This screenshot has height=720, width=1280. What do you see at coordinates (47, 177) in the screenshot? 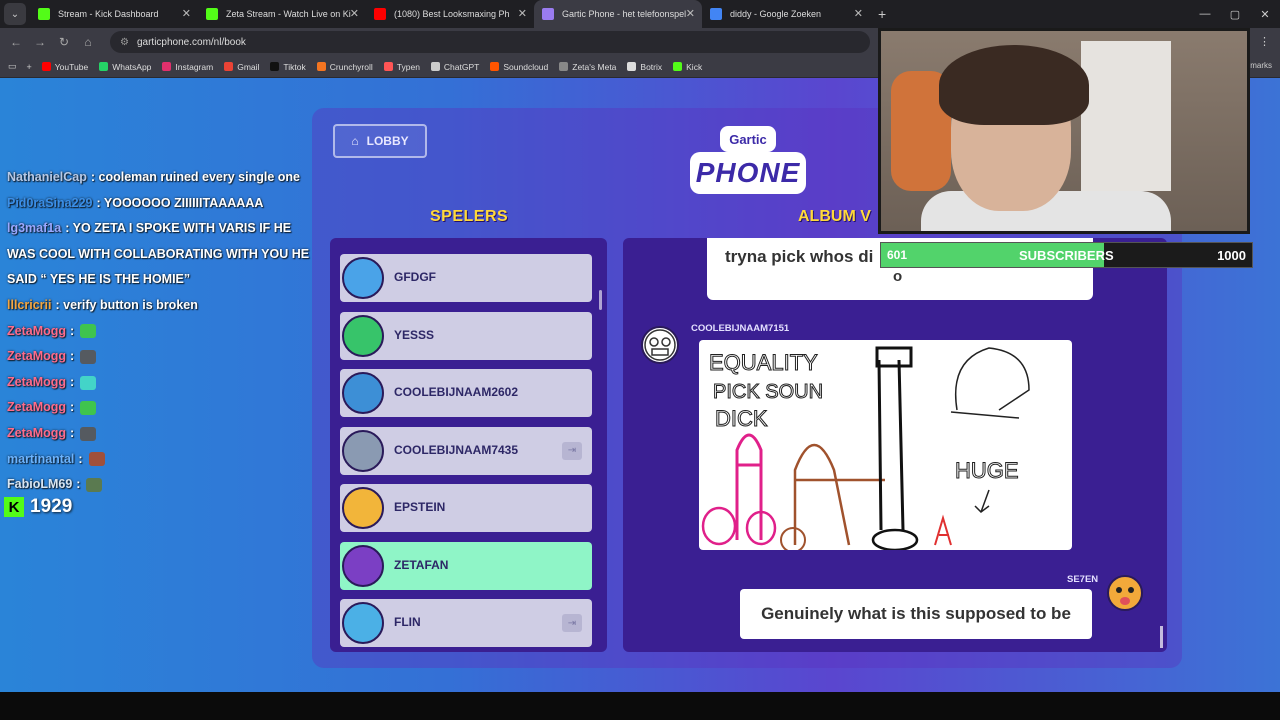
I see `chat-username: NathanielCap` at bounding box center [47, 177].